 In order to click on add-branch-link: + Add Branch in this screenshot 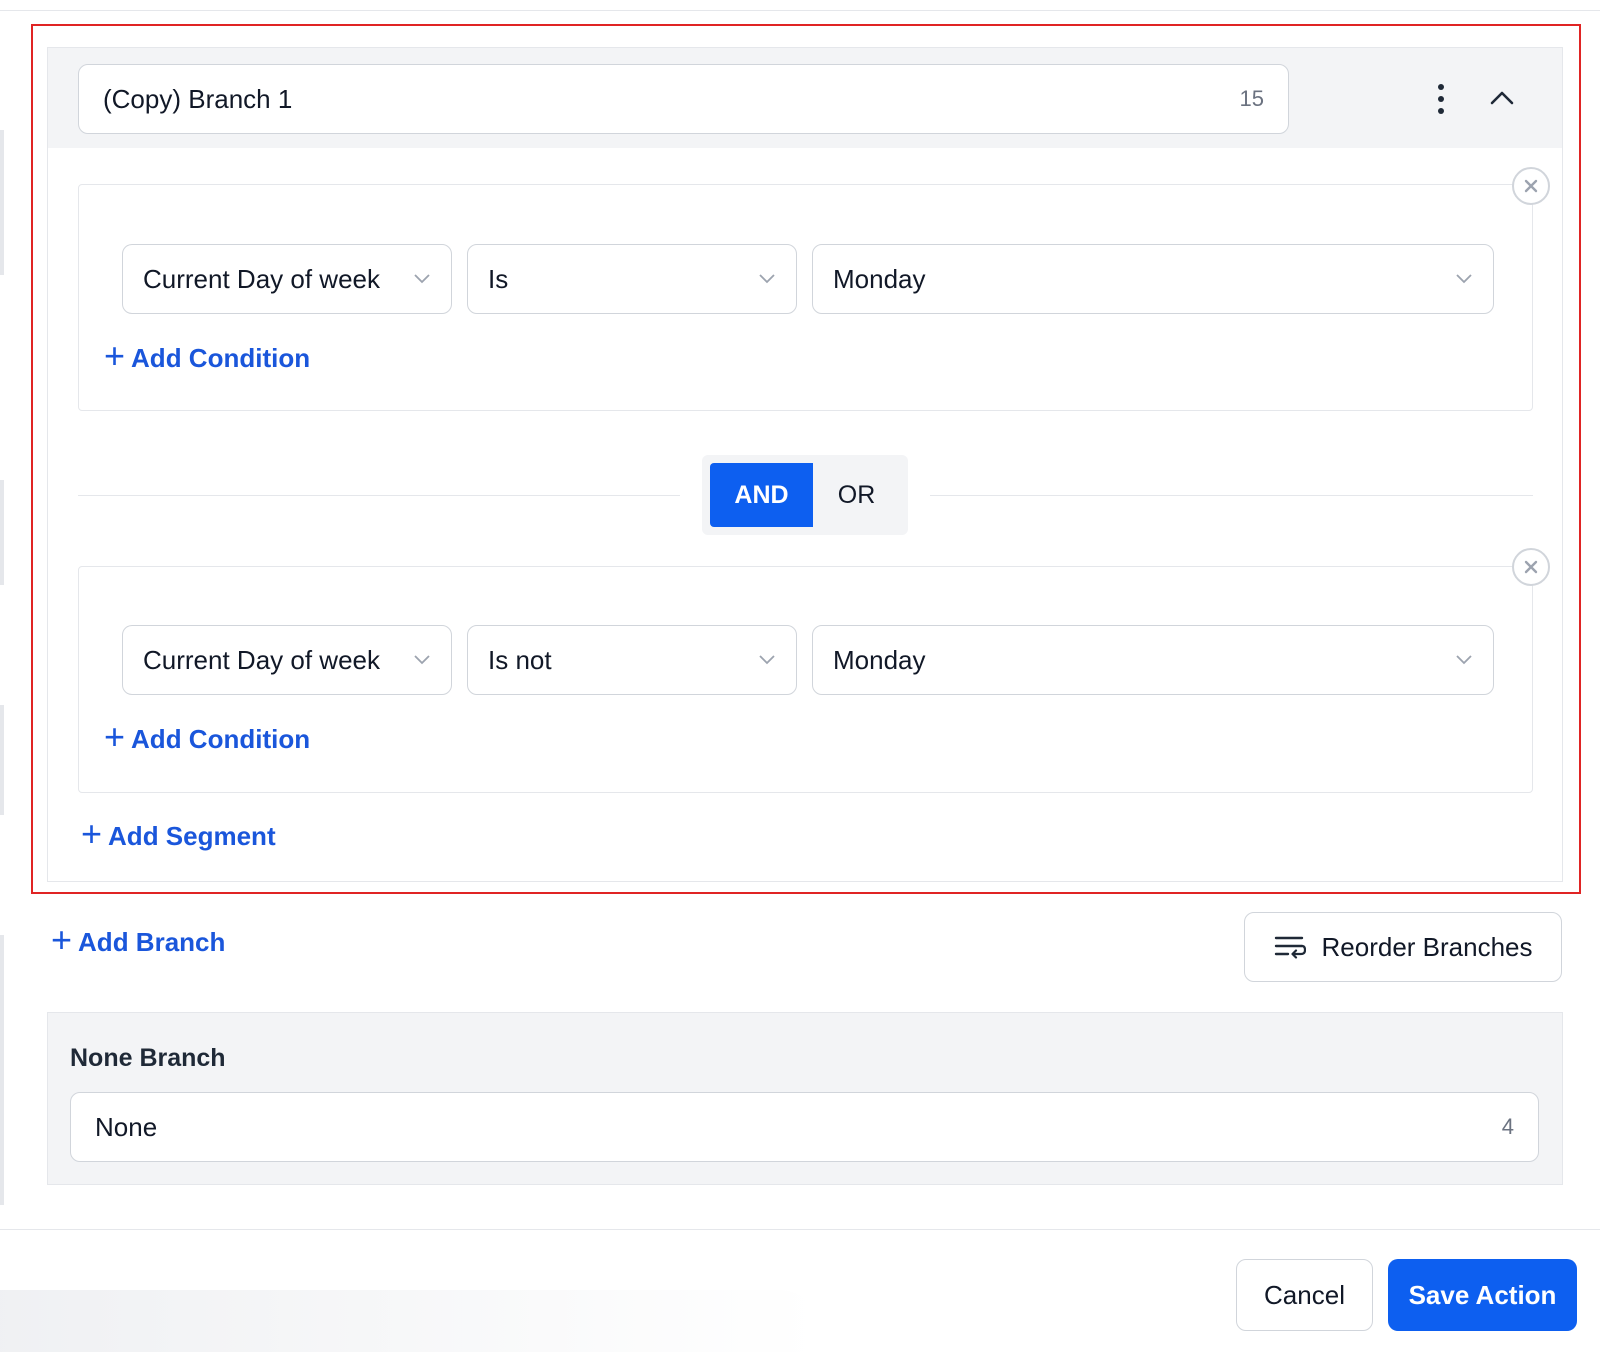, I will do `click(138, 940)`.